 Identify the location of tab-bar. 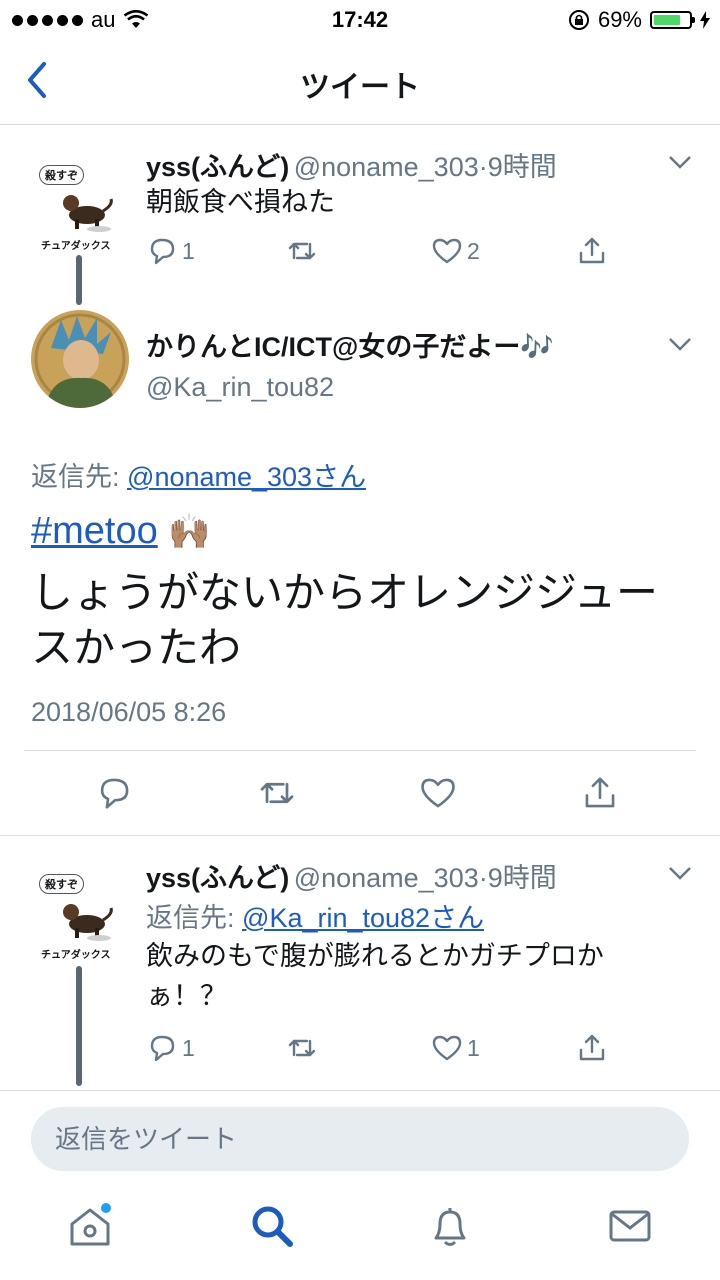
(360, 1230).